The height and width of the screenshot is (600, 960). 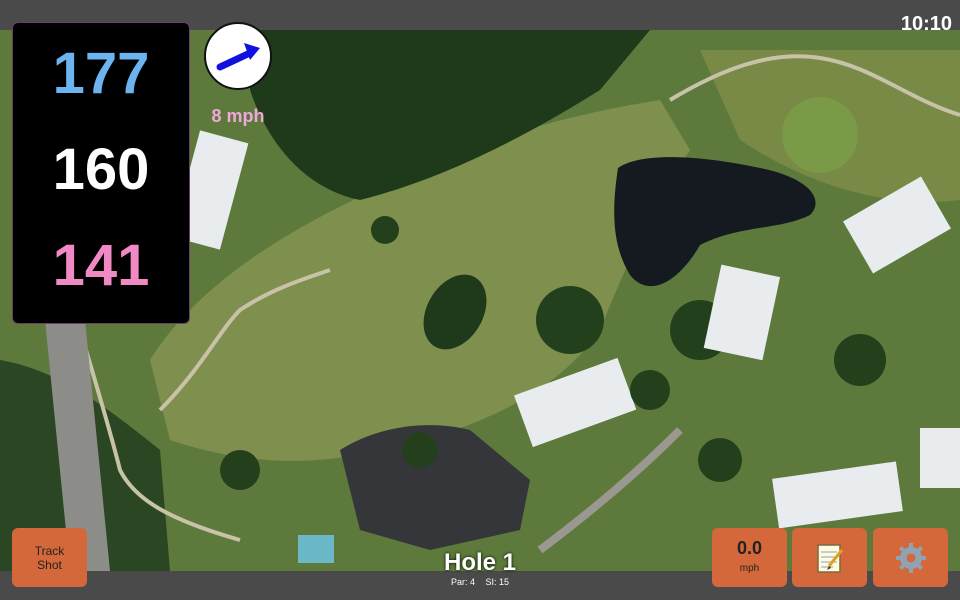 I want to click on wind-speed: 8 mph, so click(x=238, y=116).